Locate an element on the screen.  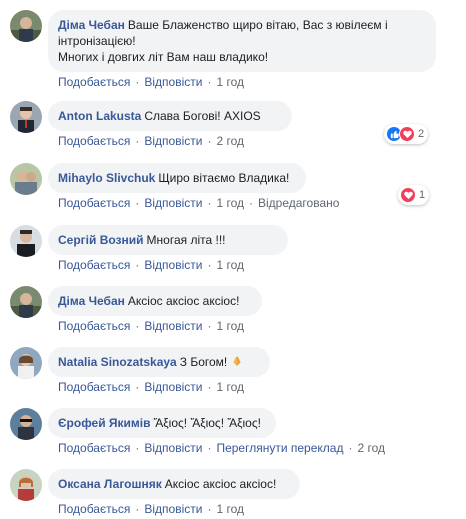
edited-label: Відредаговано is located at coordinates (298, 203).